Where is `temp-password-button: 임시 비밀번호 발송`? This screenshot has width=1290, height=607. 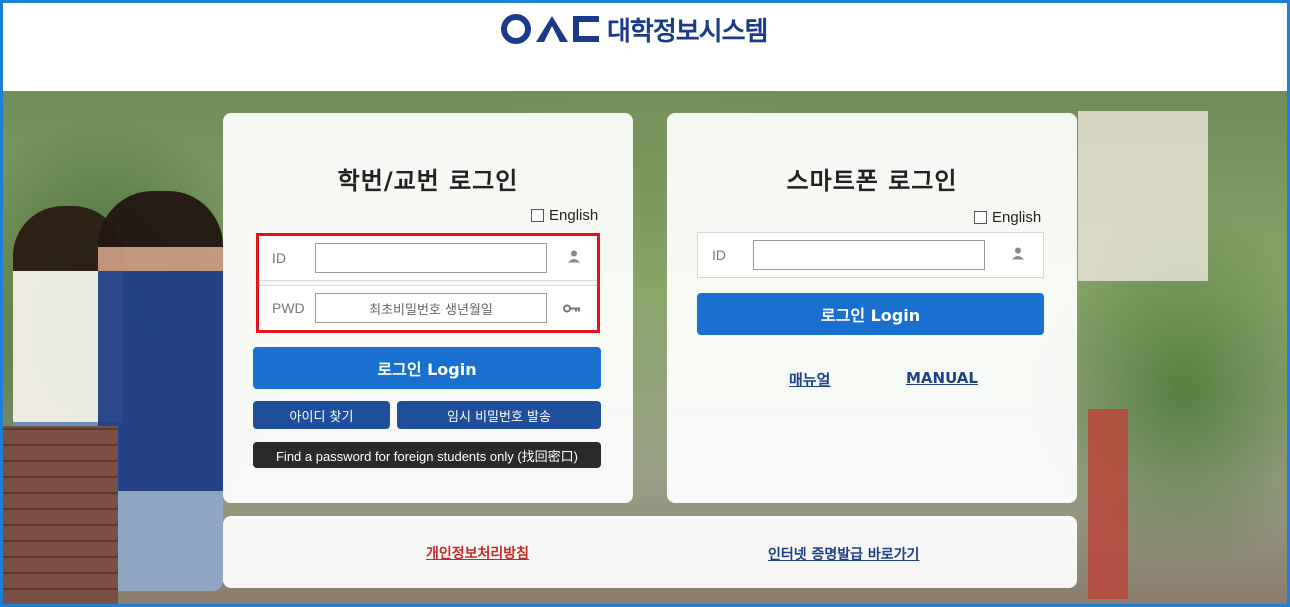
temp-password-button: 임시 비밀번호 발송 is located at coordinates (499, 415).